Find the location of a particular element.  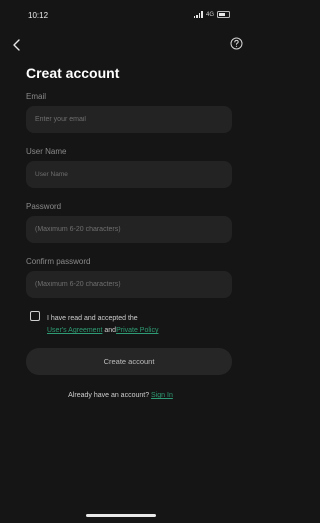

question-circle-icon is located at coordinates (236, 43).